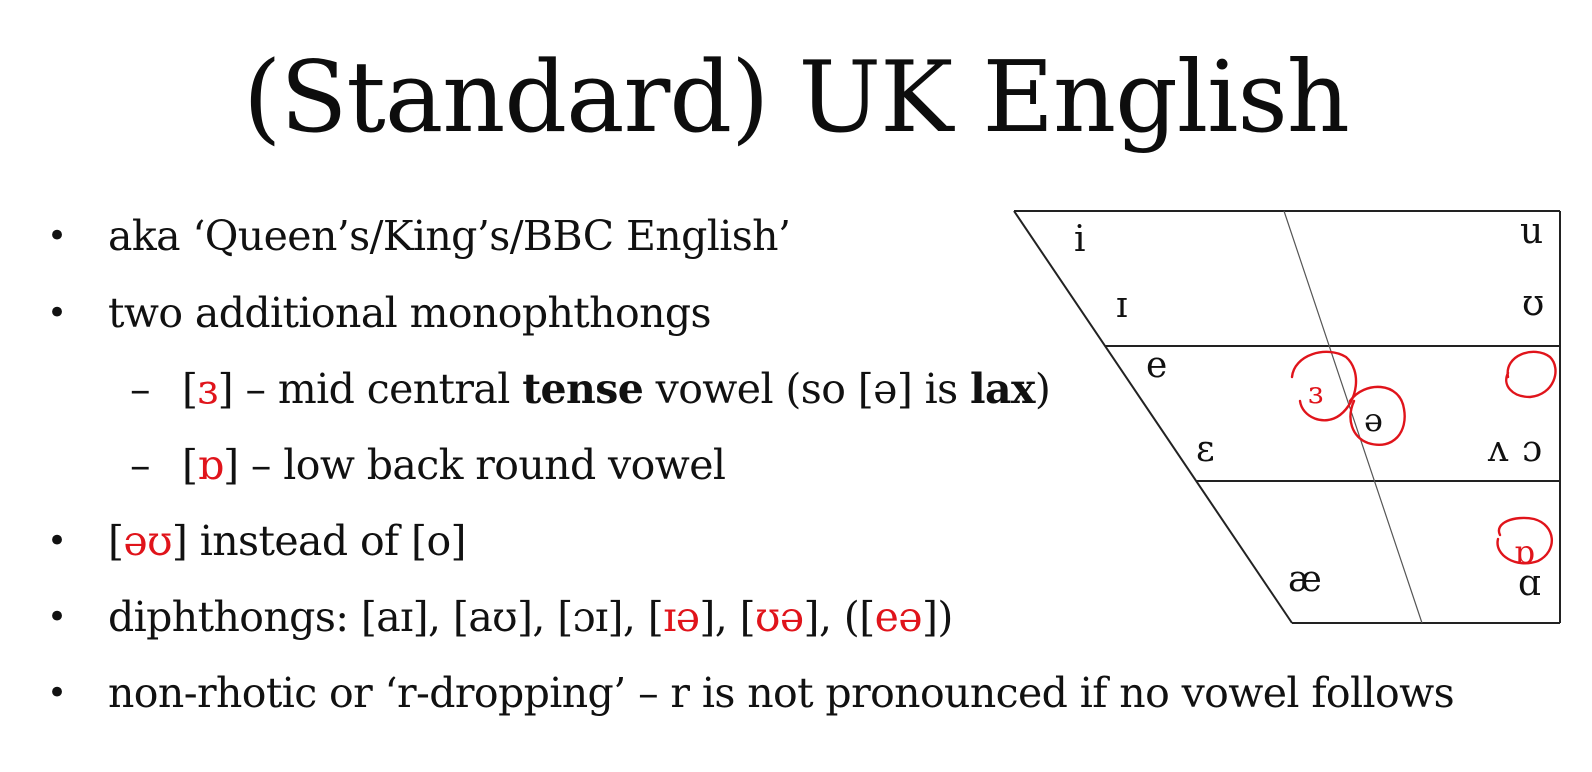  I want to click on vowel-near-close-front: ɪ, so click(1122, 305).